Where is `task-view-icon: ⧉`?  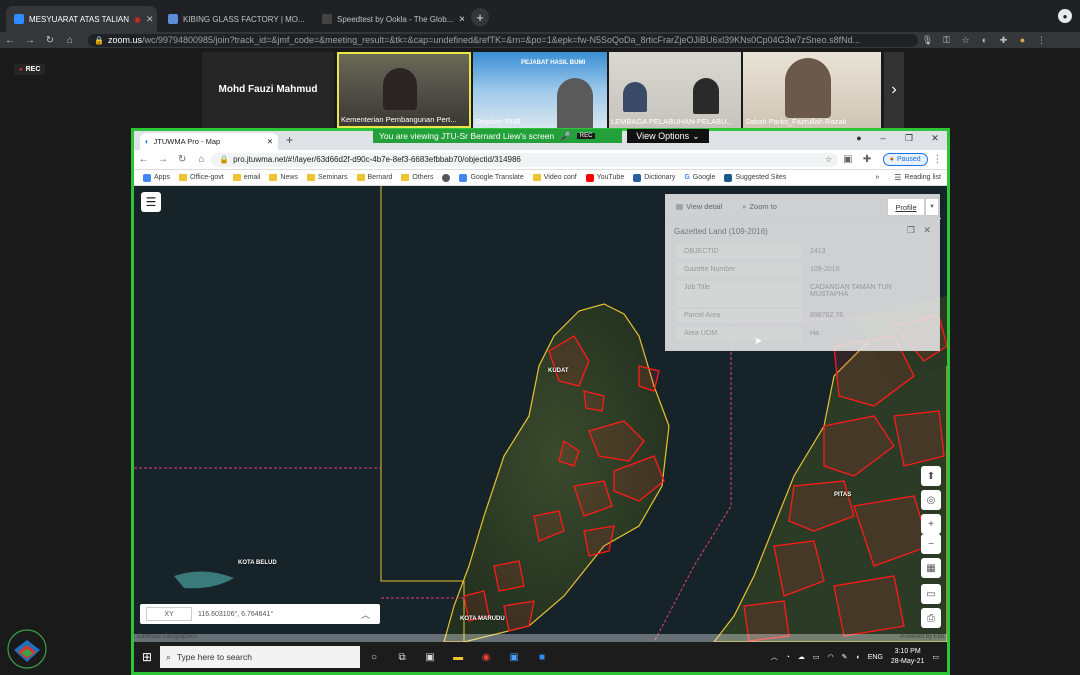
task-view-icon: ⧉ is located at coordinates (402, 657).